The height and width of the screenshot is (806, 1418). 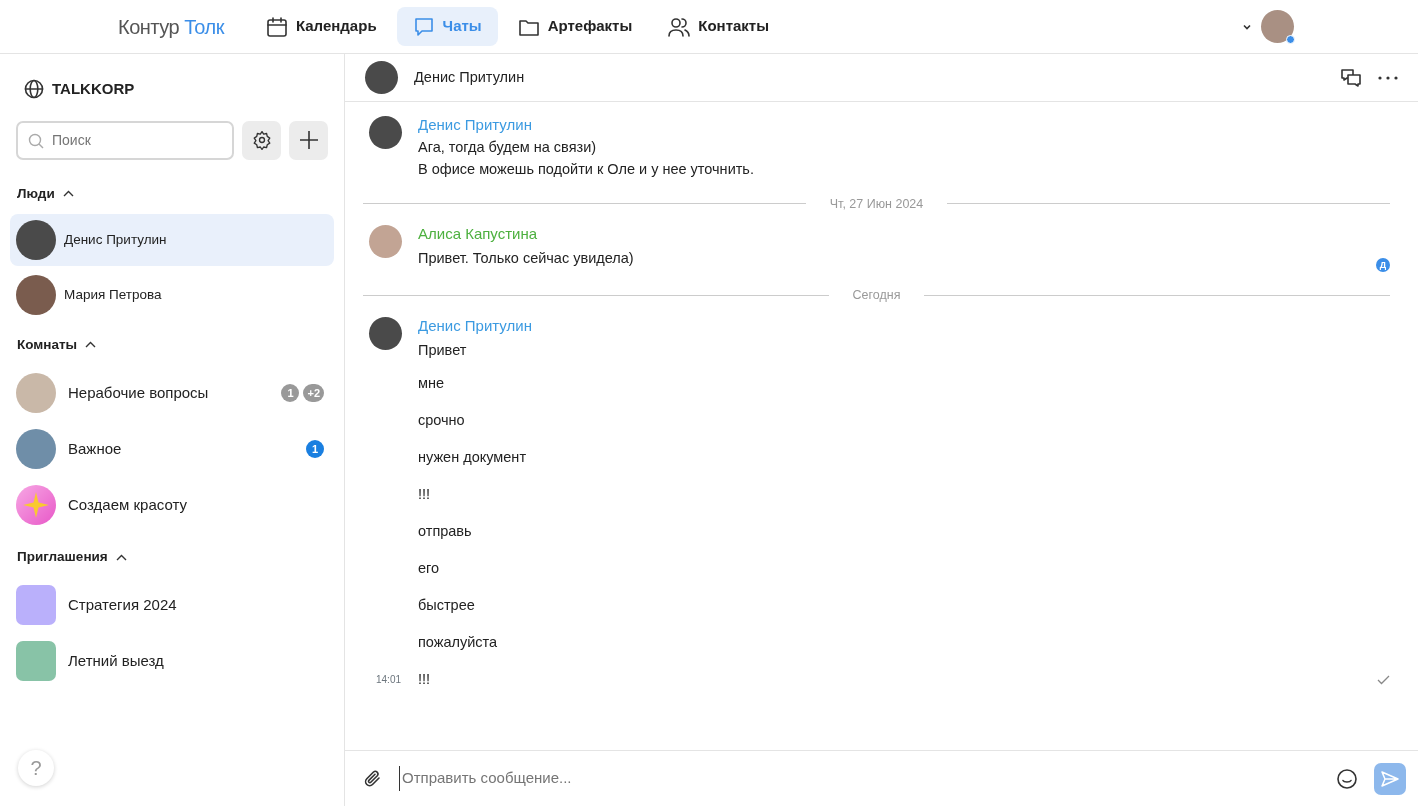 I want to click on chat-list-item: Важное 1, so click(x=172, y=449).